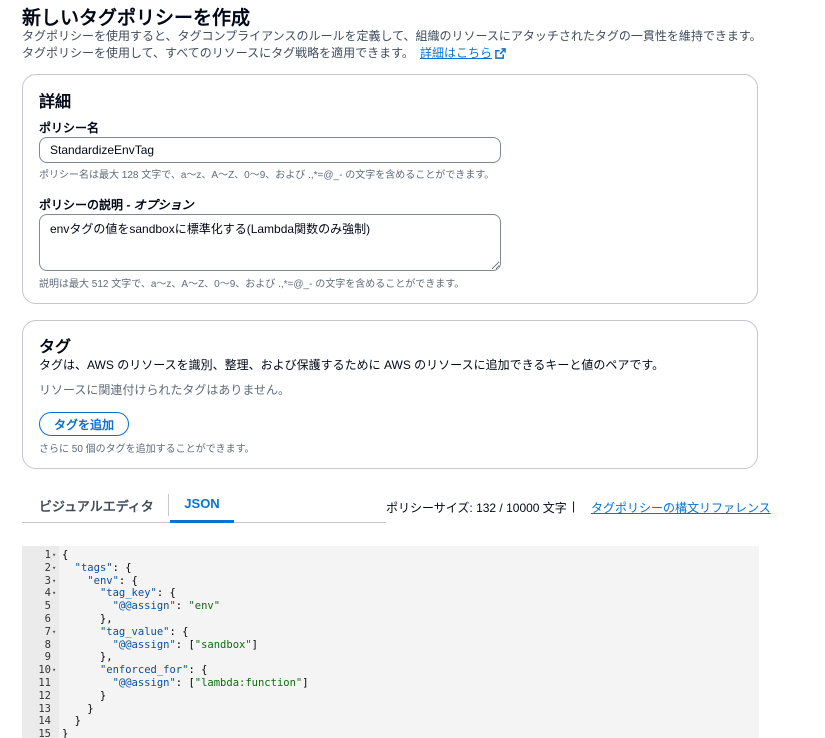 The image size is (825, 738). What do you see at coordinates (47, 593) in the screenshot?
I see `line-number: 4` at bounding box center [47, 593].